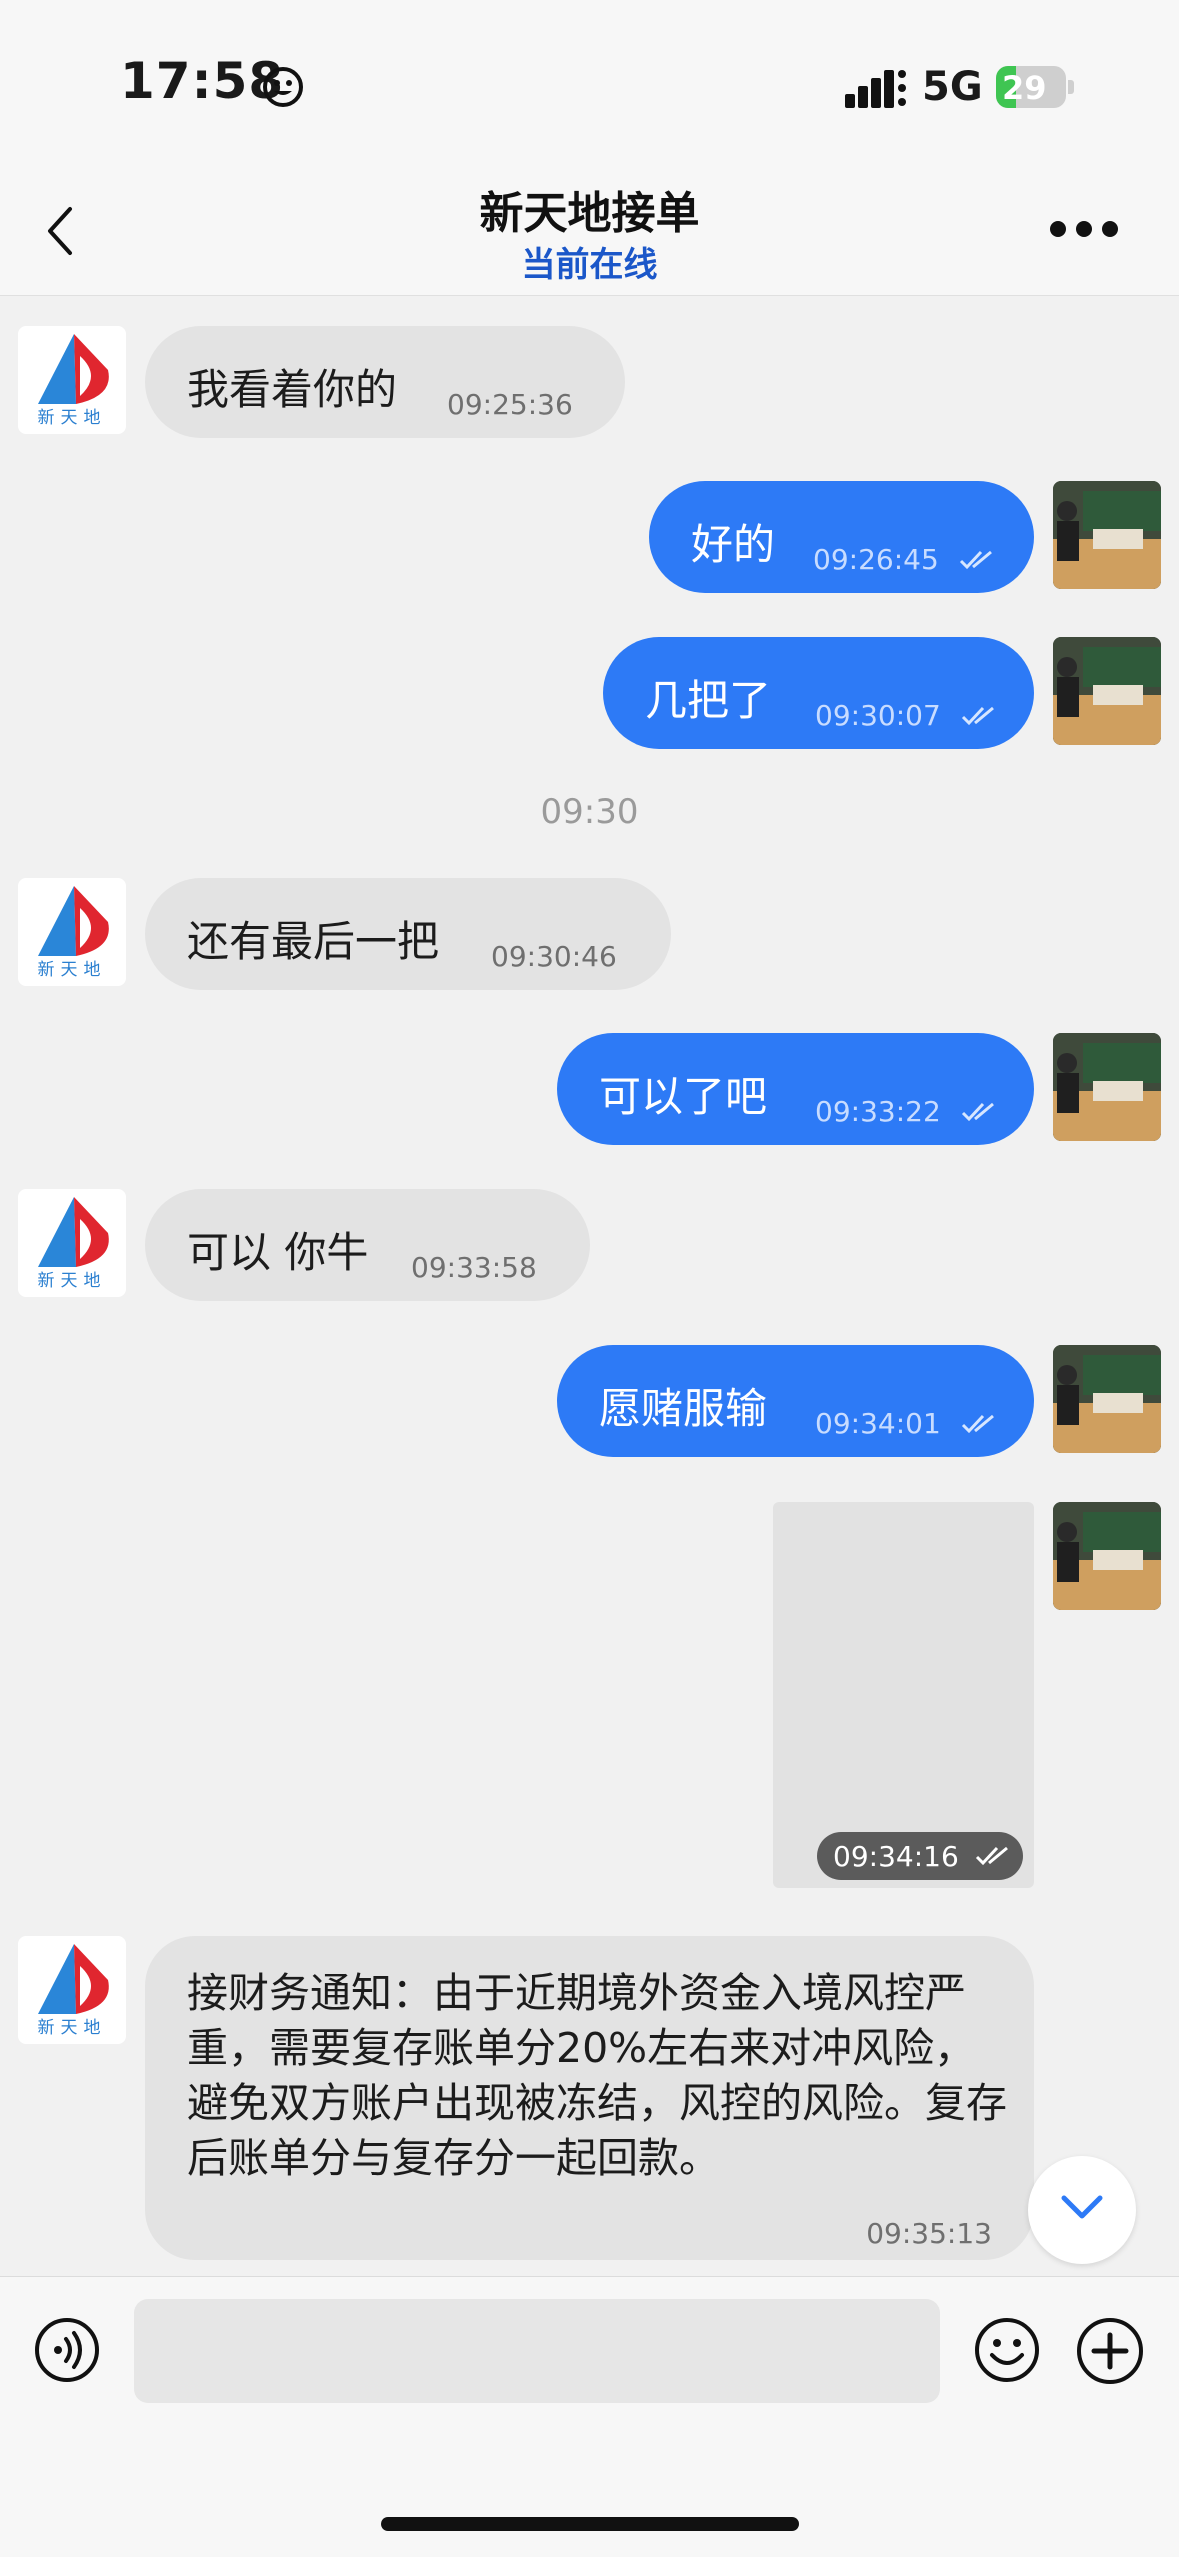 The image size is (1179, 2557). I want to click on message-bubble-incoming: 我看着你的 09:25:36, so click(385, 382).